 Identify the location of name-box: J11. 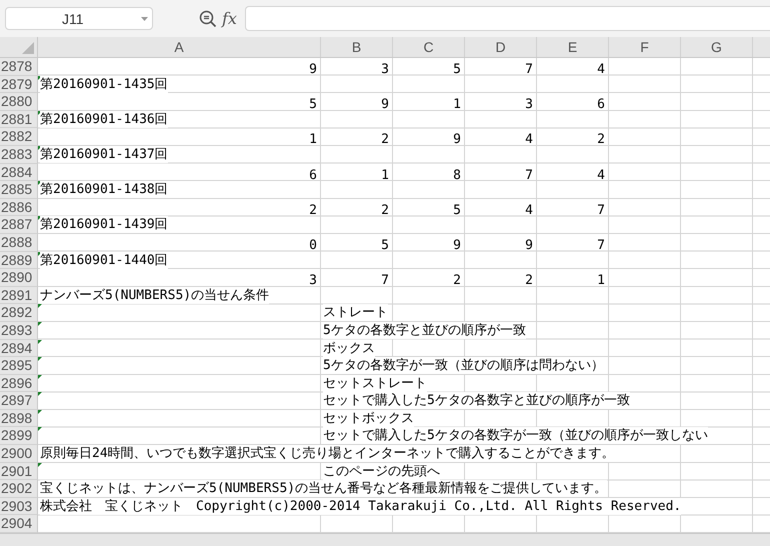
(79, 18).